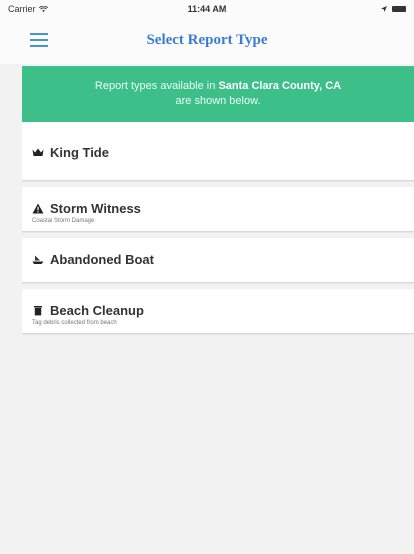 The width and height of the screenshot is (414, 554). I want to click on report-item-storm-witness: Storm Witness Coastal Storm Damage, so click(218, 209).